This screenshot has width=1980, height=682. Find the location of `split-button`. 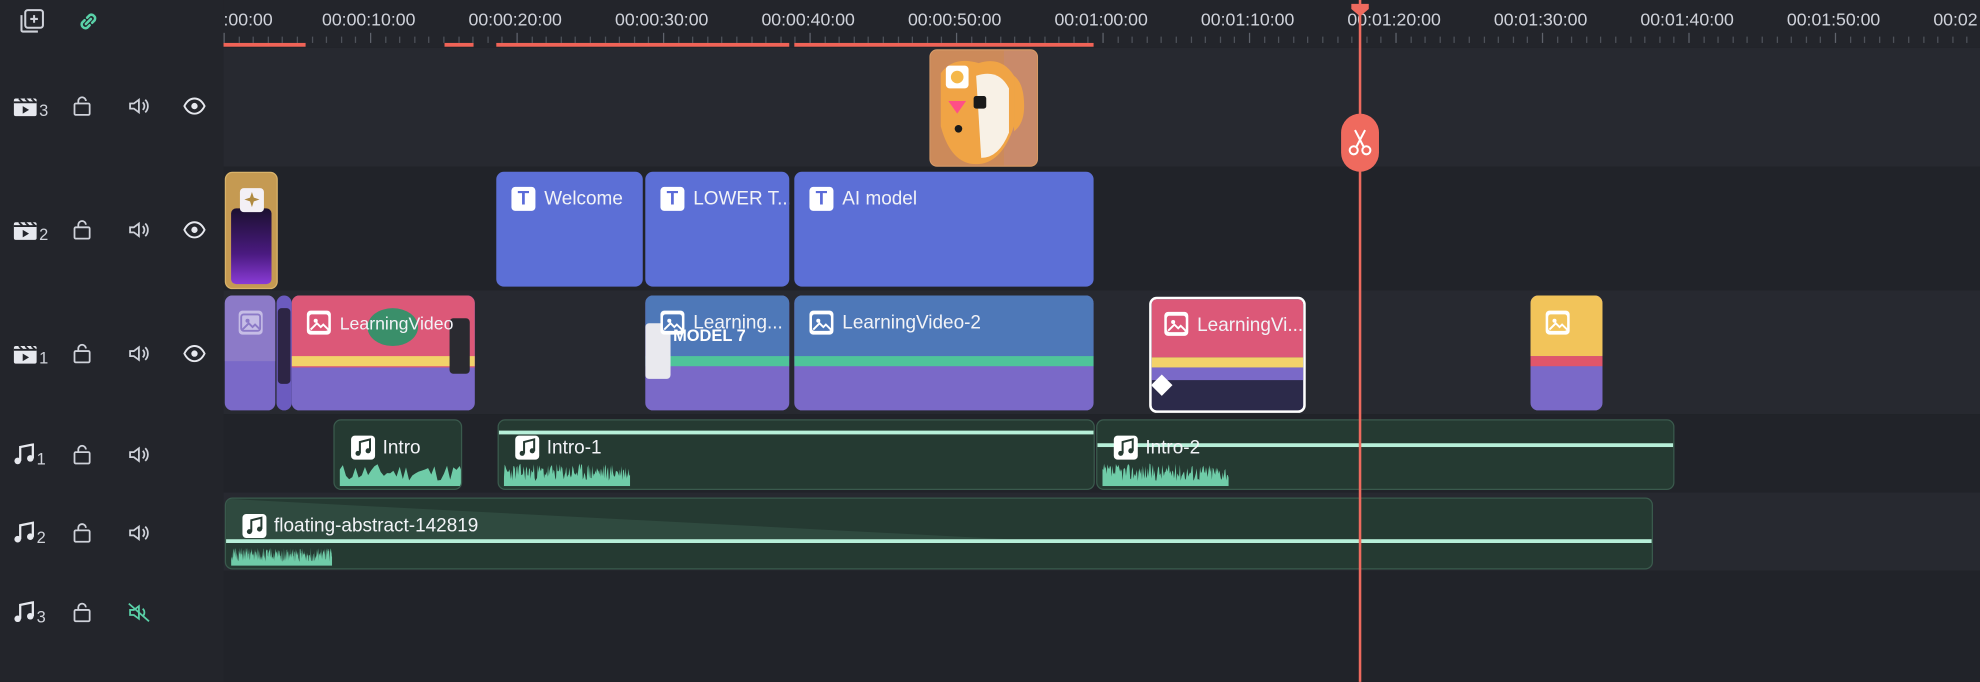

split-button is located at coordinates (1360, 142).